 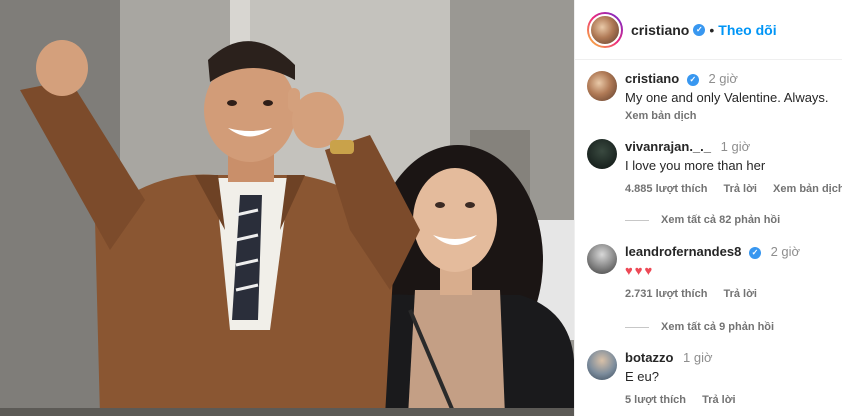 I want to click on follow-button: Theo dõi, so click(x=747, y=30).